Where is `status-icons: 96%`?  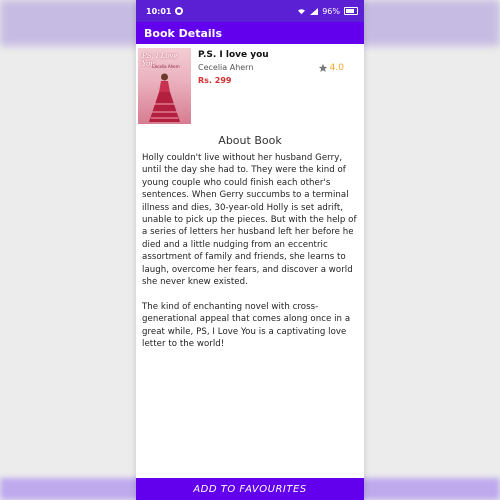 status-icons: 96% is located at coordinates (327, 11).